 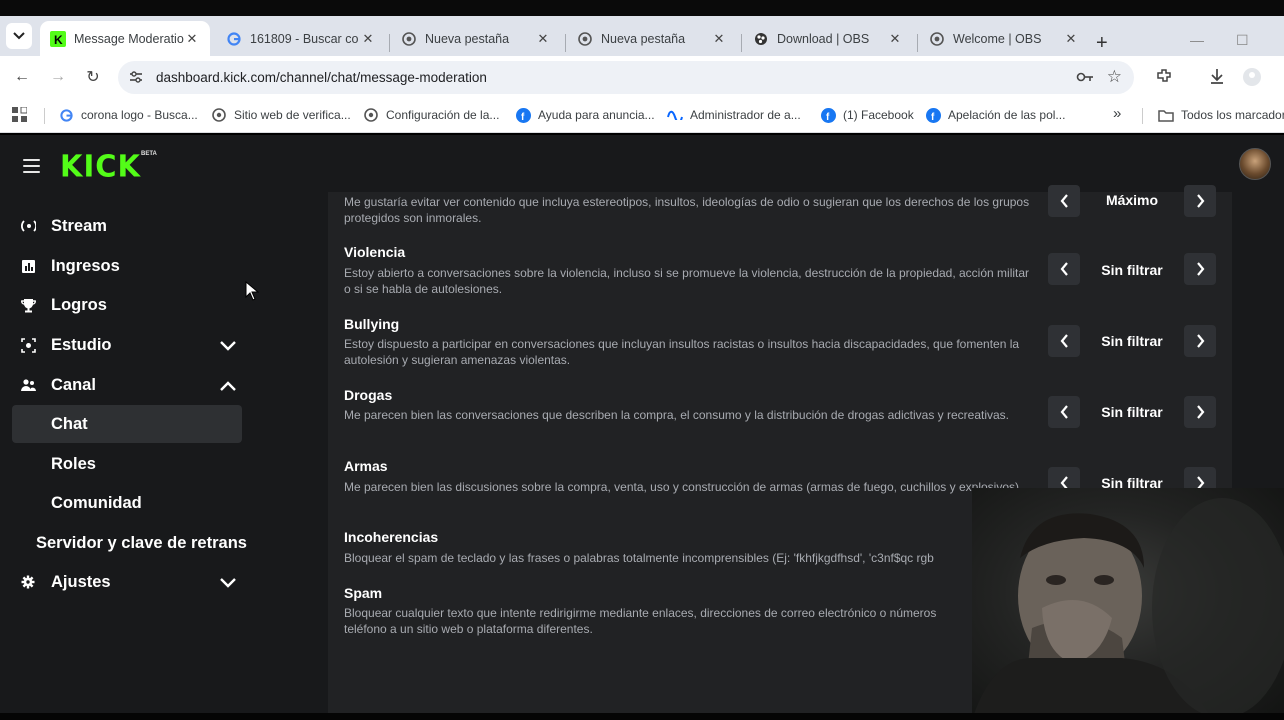 What do you see at coordinates (73, 384) in the screenshot?
I see `sidebar-item-label: Canal` at bounding box center [73, 384].